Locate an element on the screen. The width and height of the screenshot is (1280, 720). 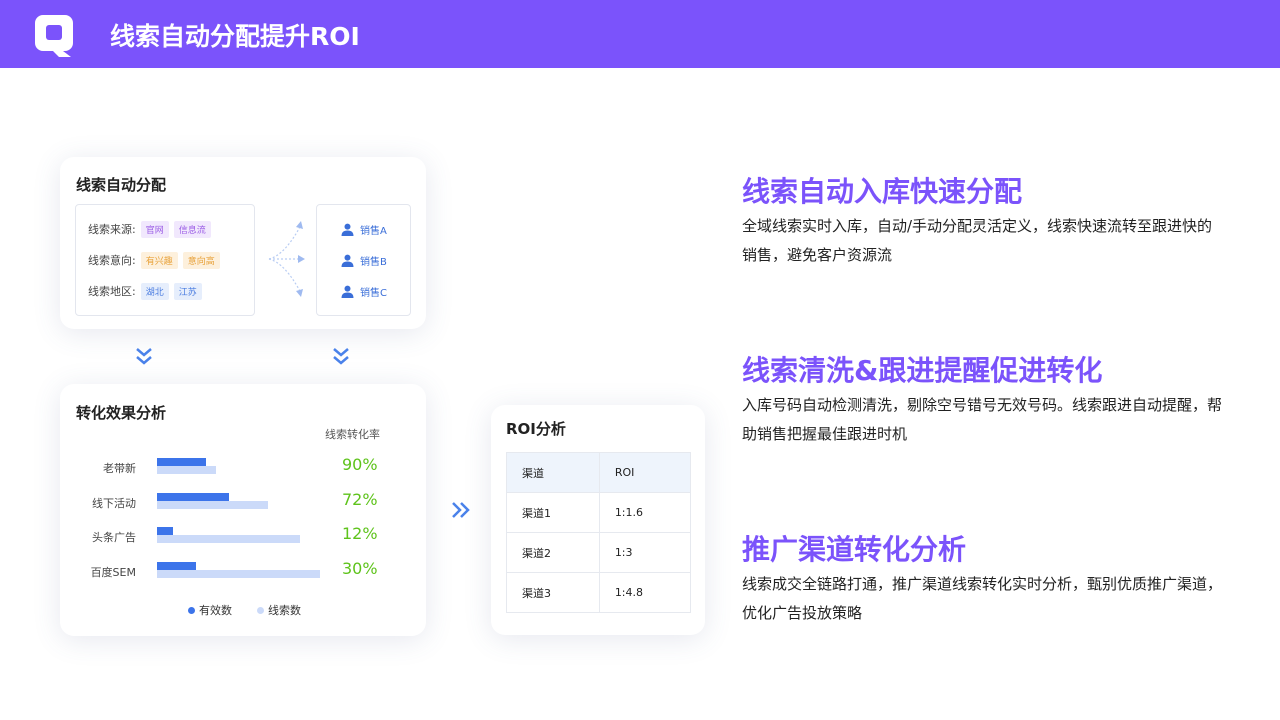
feature-title: 线索清洗&跟进提醒促进转化 is located at coordinates (922, 370).